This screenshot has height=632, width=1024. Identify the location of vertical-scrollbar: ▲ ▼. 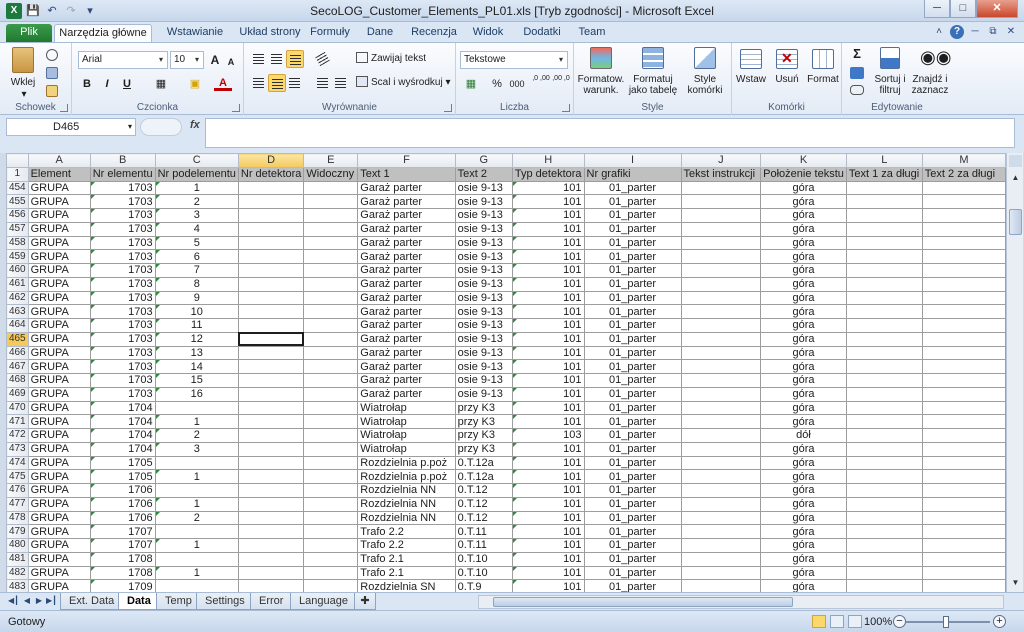
(1014, 372).